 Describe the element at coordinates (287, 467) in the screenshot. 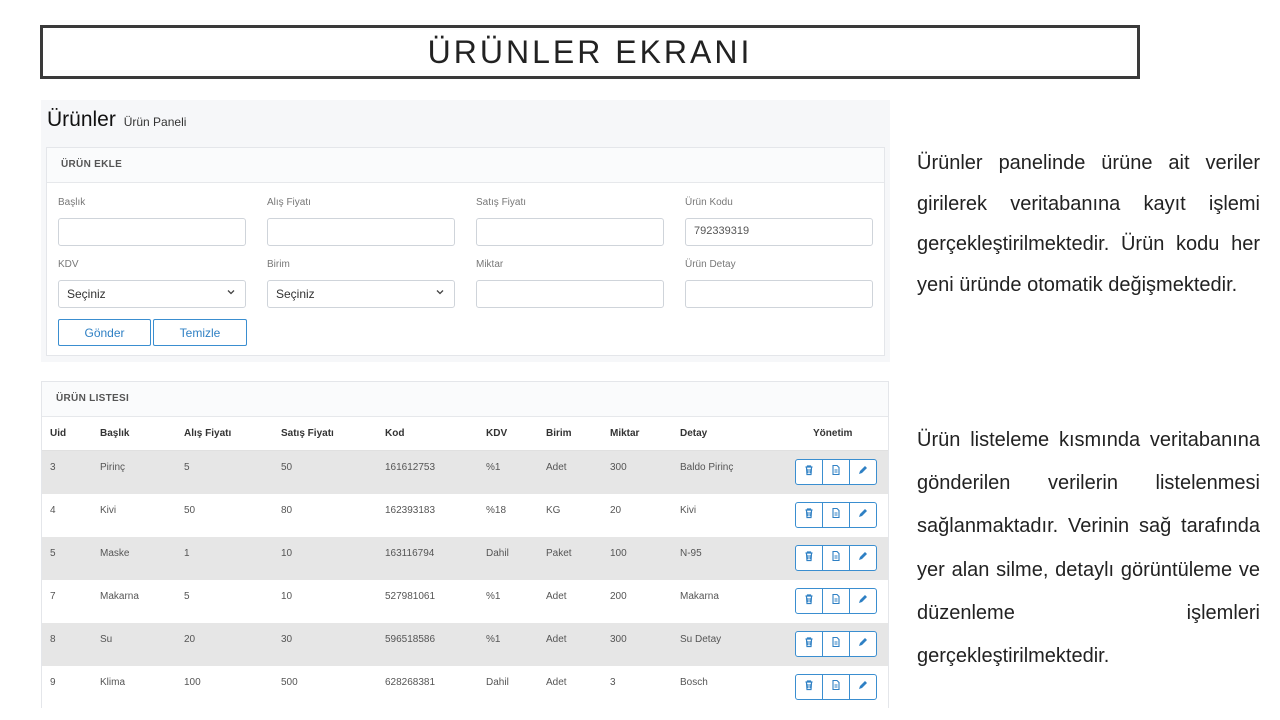

I see `cell-satis: 50` at that location.